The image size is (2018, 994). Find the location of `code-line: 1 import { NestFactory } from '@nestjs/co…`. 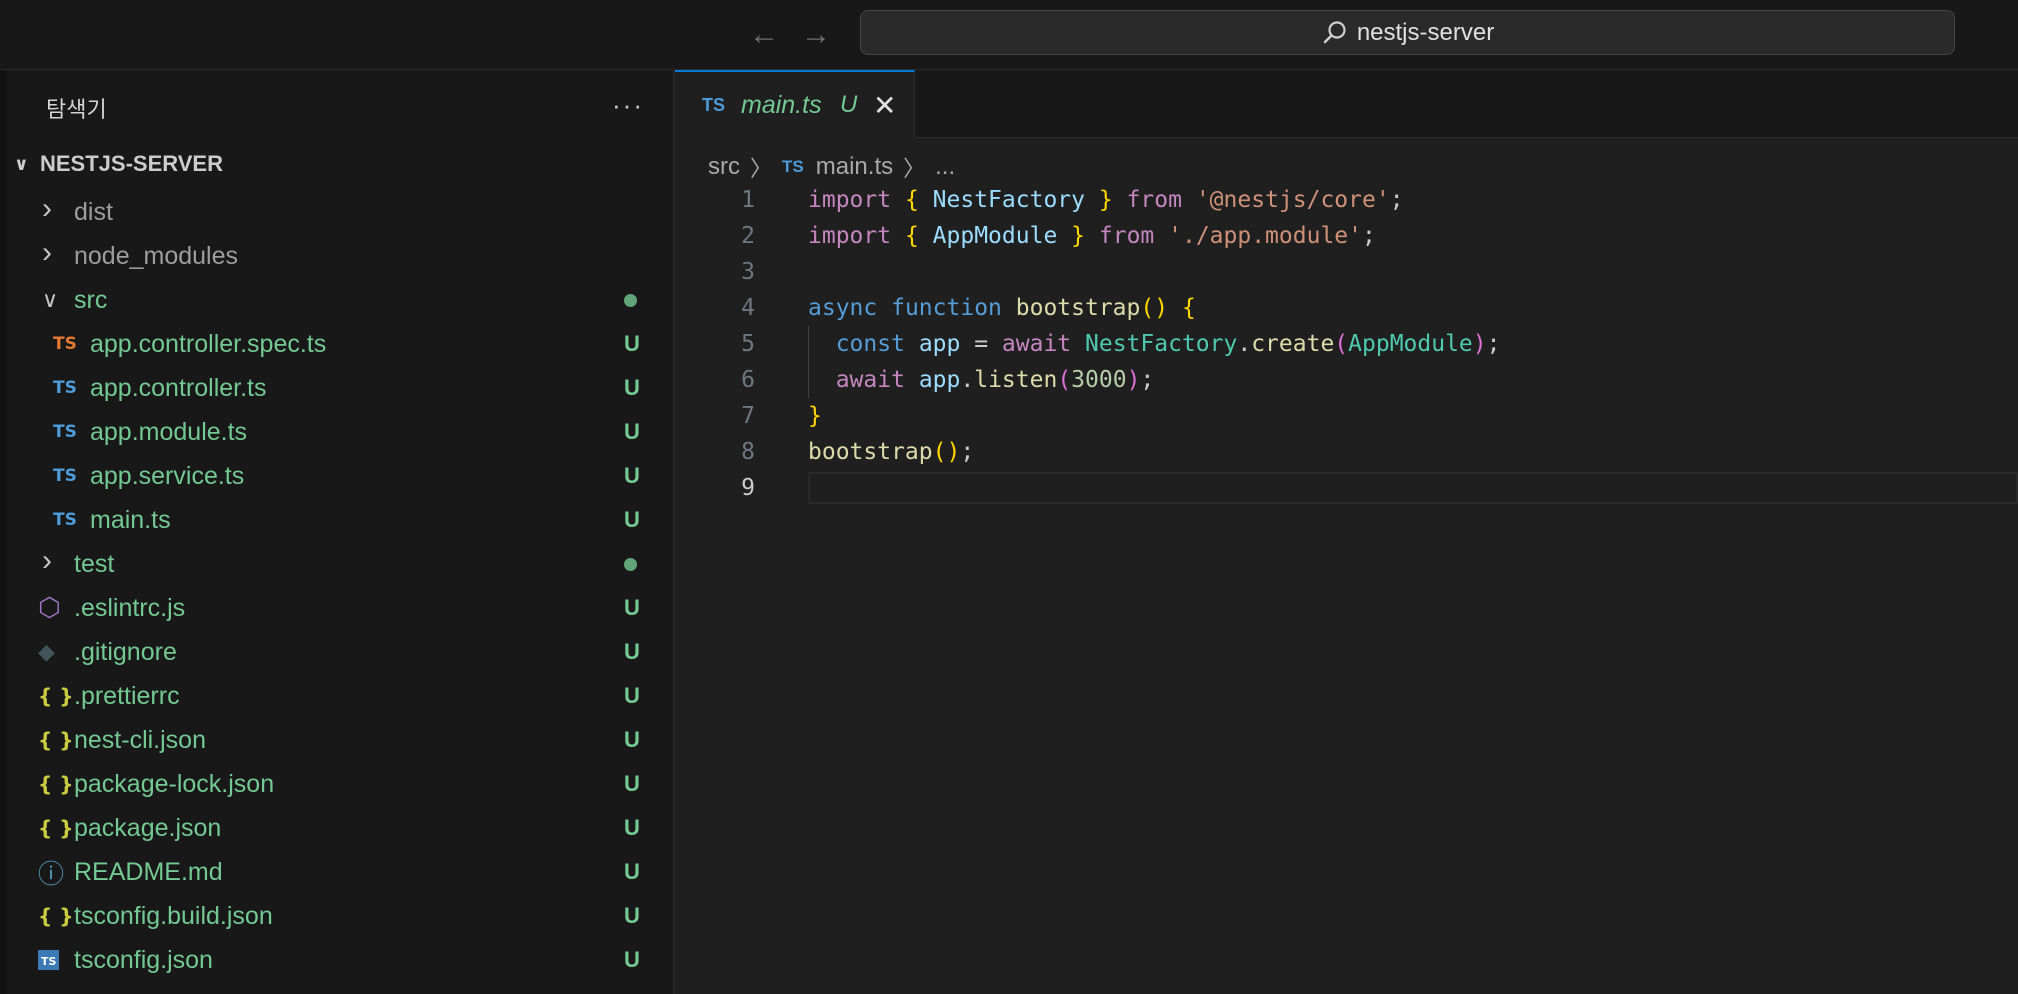

code-line: 1 import { NestFactory } from '@nestjs/co… is located at coordinates (1346, 200).